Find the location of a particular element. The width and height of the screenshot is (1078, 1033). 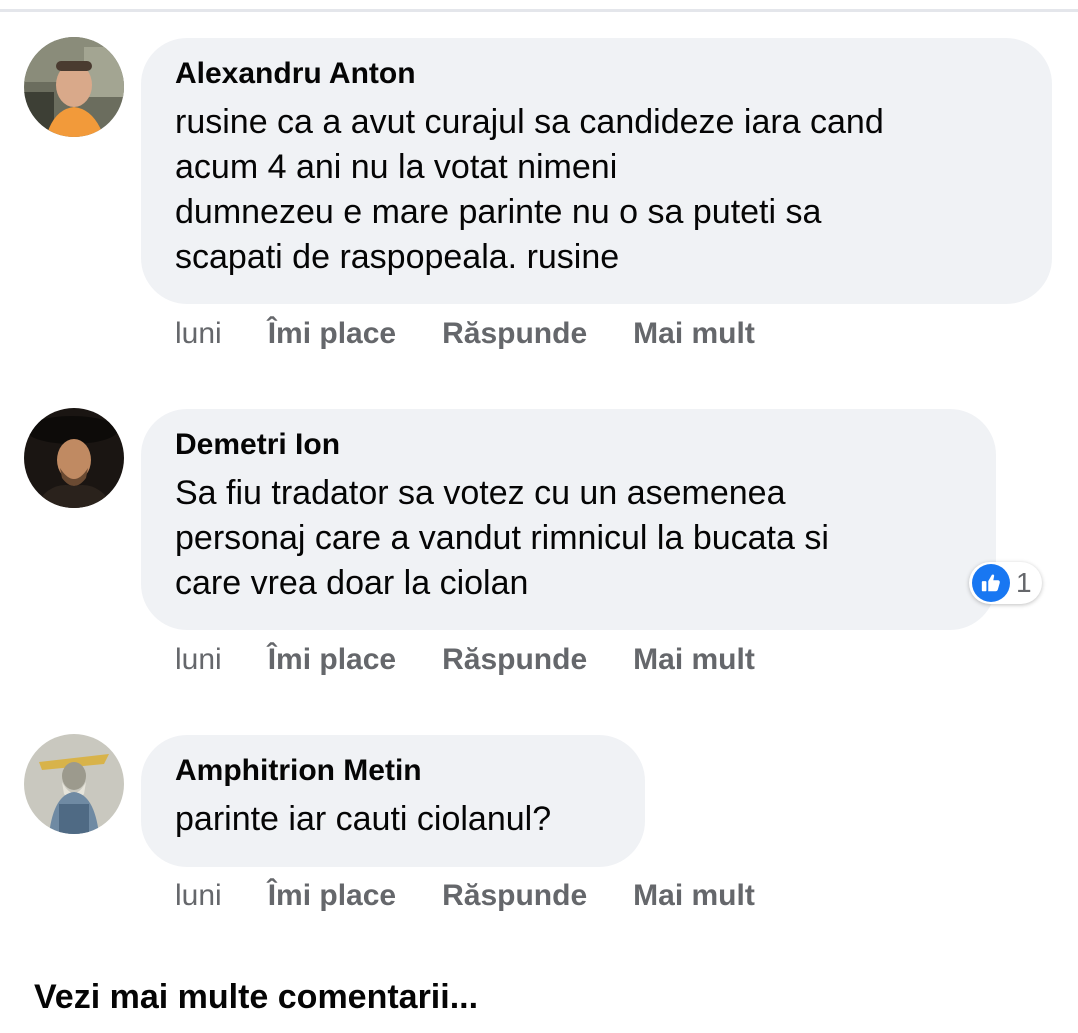

comment-text-line: parinte iar cauti ciolanul? is located at coordinates (363, 819).